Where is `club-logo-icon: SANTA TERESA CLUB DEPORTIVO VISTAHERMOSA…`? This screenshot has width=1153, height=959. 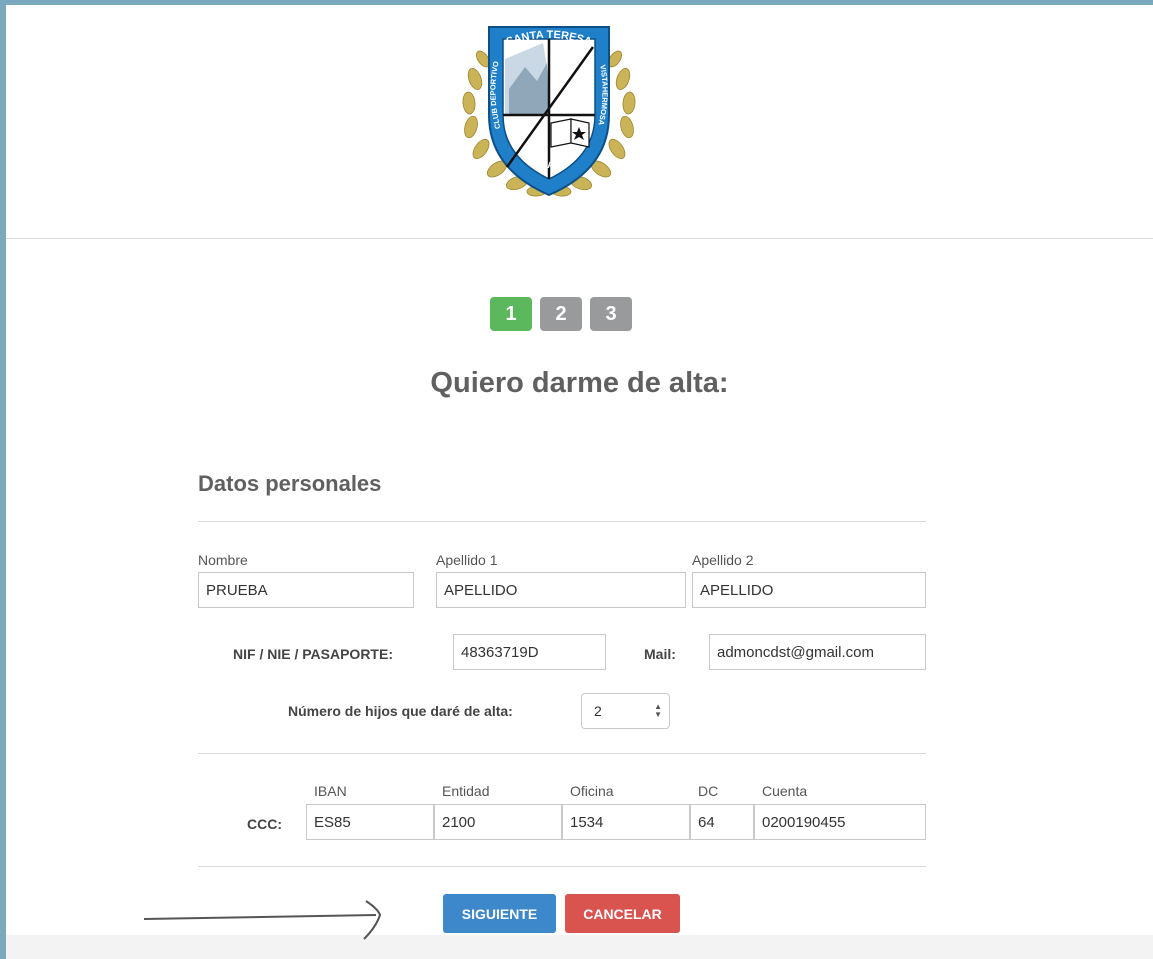 club-logo-icon: SANTA TERESA CLUB DEPORTIVO VISTAHERMOSA… is located at coordinates (549, 111).